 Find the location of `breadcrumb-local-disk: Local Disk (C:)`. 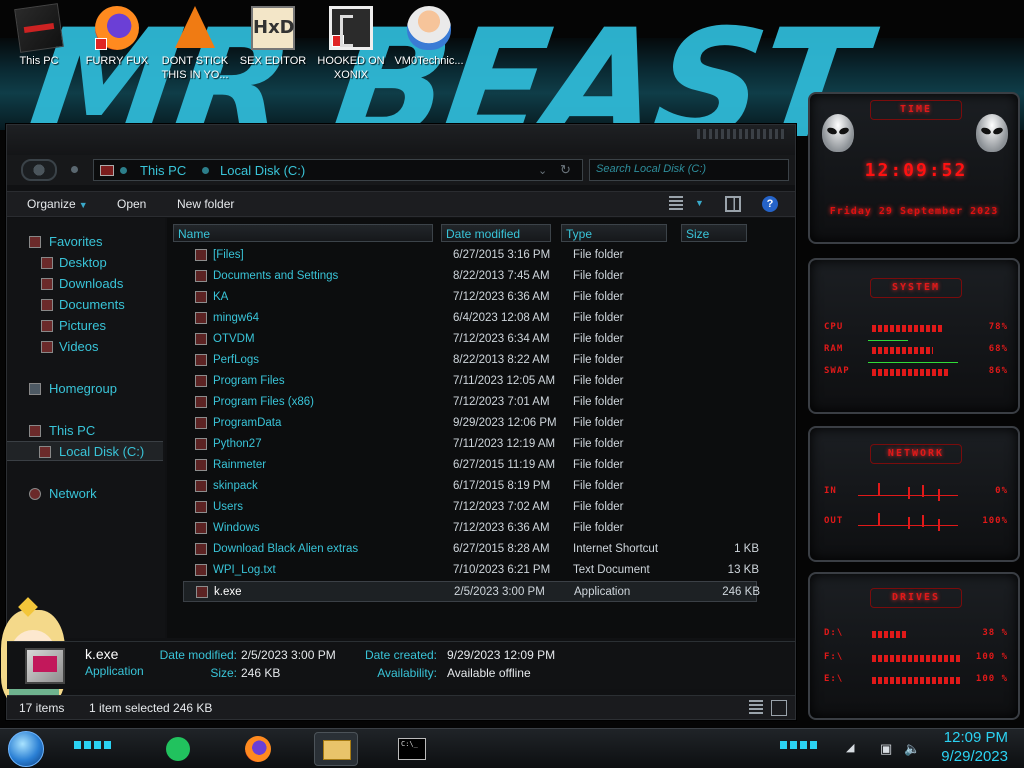

breadcrumb-local-disk: Local Disk (C:) is located at coordinates (262, 170).